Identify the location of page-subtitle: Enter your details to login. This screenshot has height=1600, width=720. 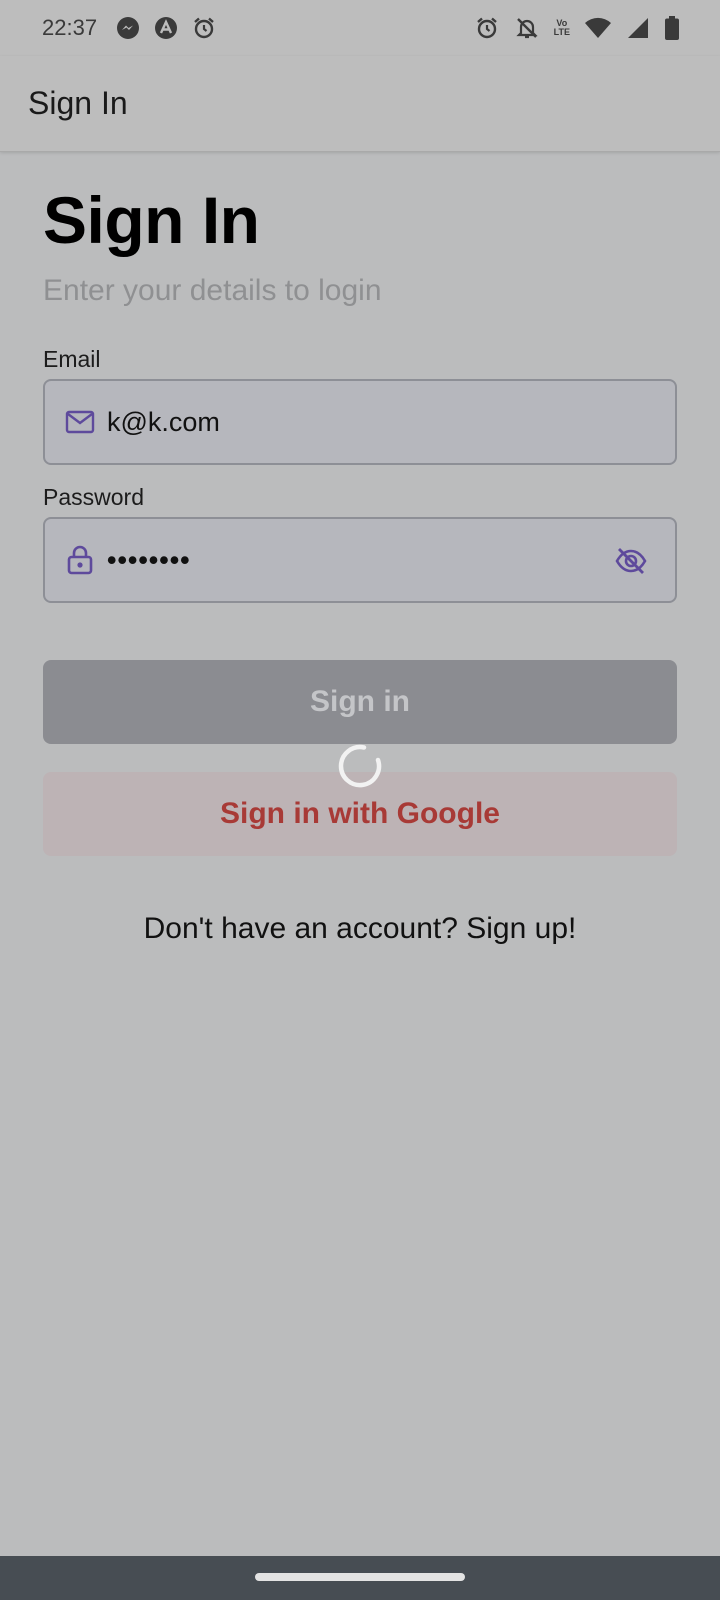
(212, 290).